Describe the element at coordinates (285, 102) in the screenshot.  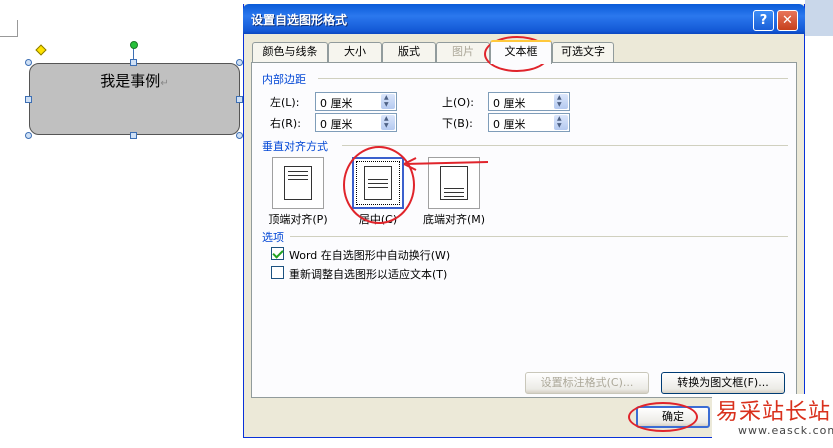
I see `left-margin-label: 左(L):` at that location.